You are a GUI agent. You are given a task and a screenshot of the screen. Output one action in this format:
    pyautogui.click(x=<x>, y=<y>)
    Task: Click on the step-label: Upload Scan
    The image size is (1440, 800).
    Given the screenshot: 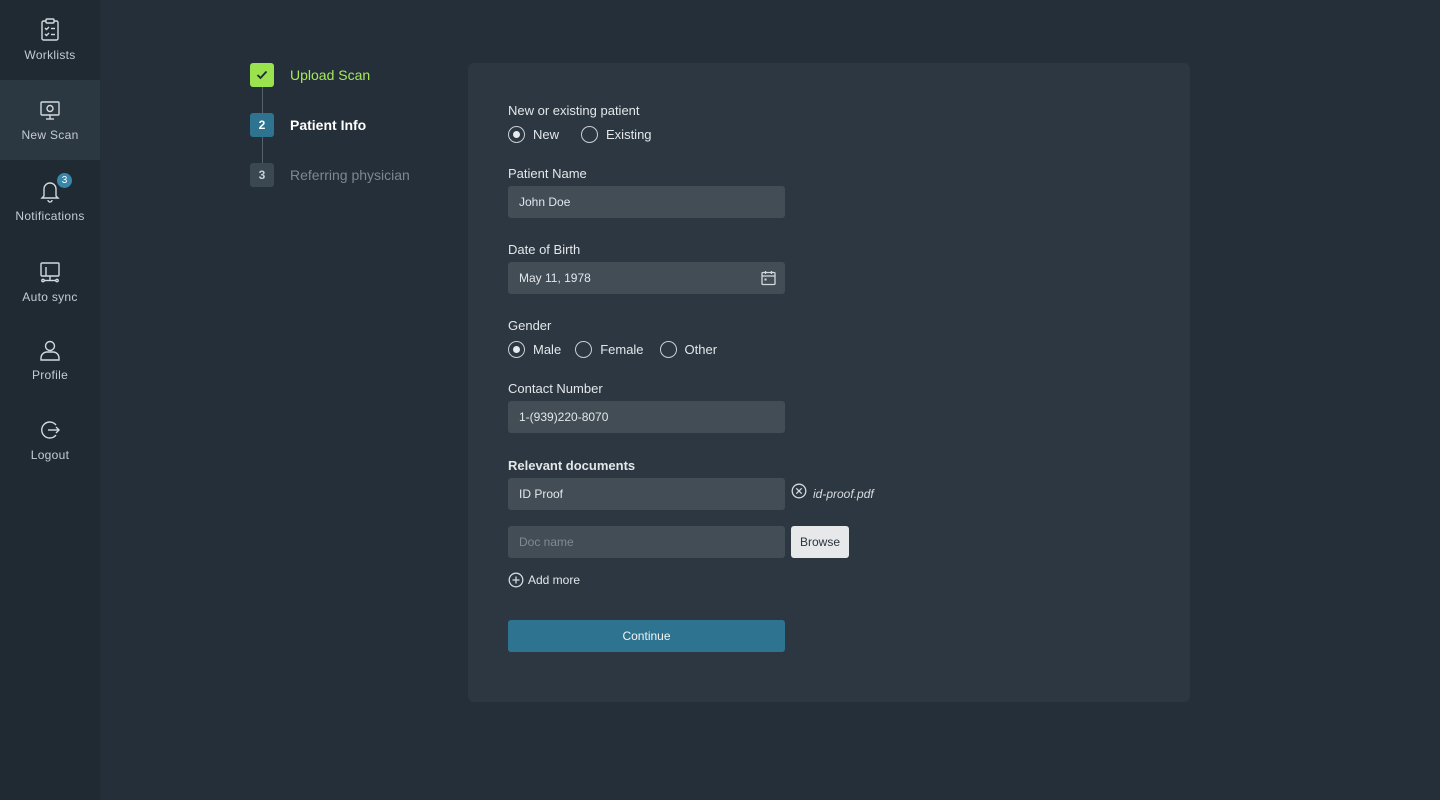 What is the action you would take?
    pyautogui.click(x=330, y=75)
    